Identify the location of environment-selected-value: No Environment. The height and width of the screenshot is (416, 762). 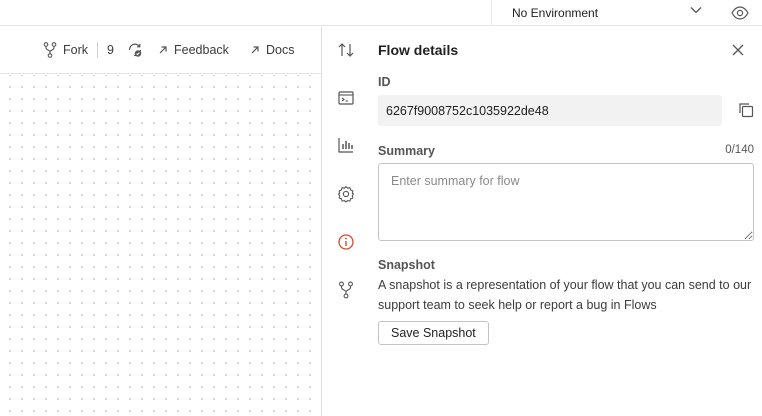
(555, 12).